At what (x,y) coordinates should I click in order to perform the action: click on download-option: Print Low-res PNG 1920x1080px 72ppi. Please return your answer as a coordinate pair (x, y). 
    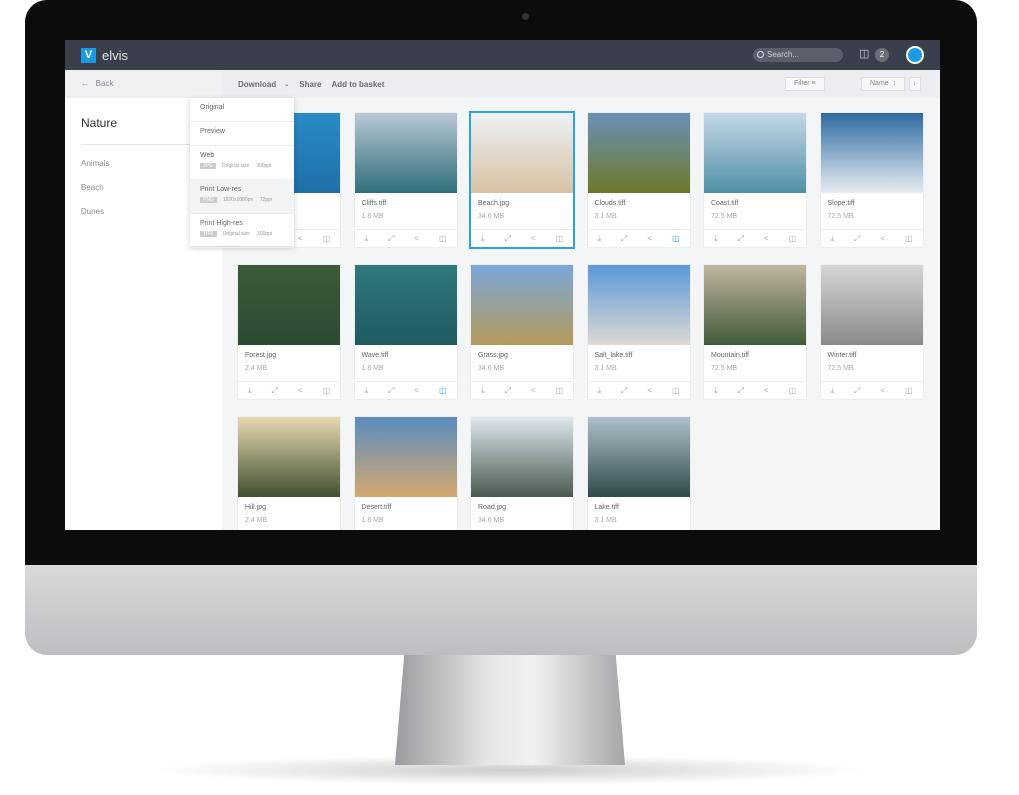
    Looking at the image, I should click on (242, 197).